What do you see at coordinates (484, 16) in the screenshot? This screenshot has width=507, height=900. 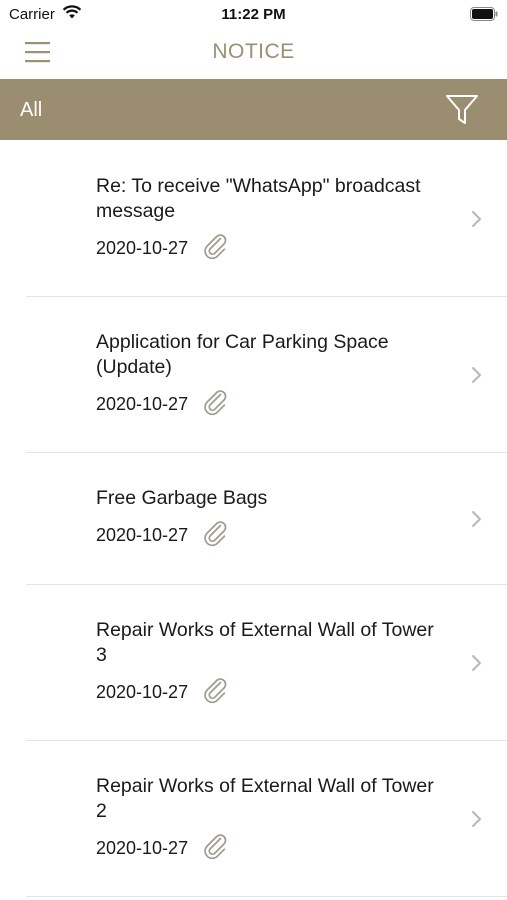 I see `battery-icon` at bounding box center [484, 16].